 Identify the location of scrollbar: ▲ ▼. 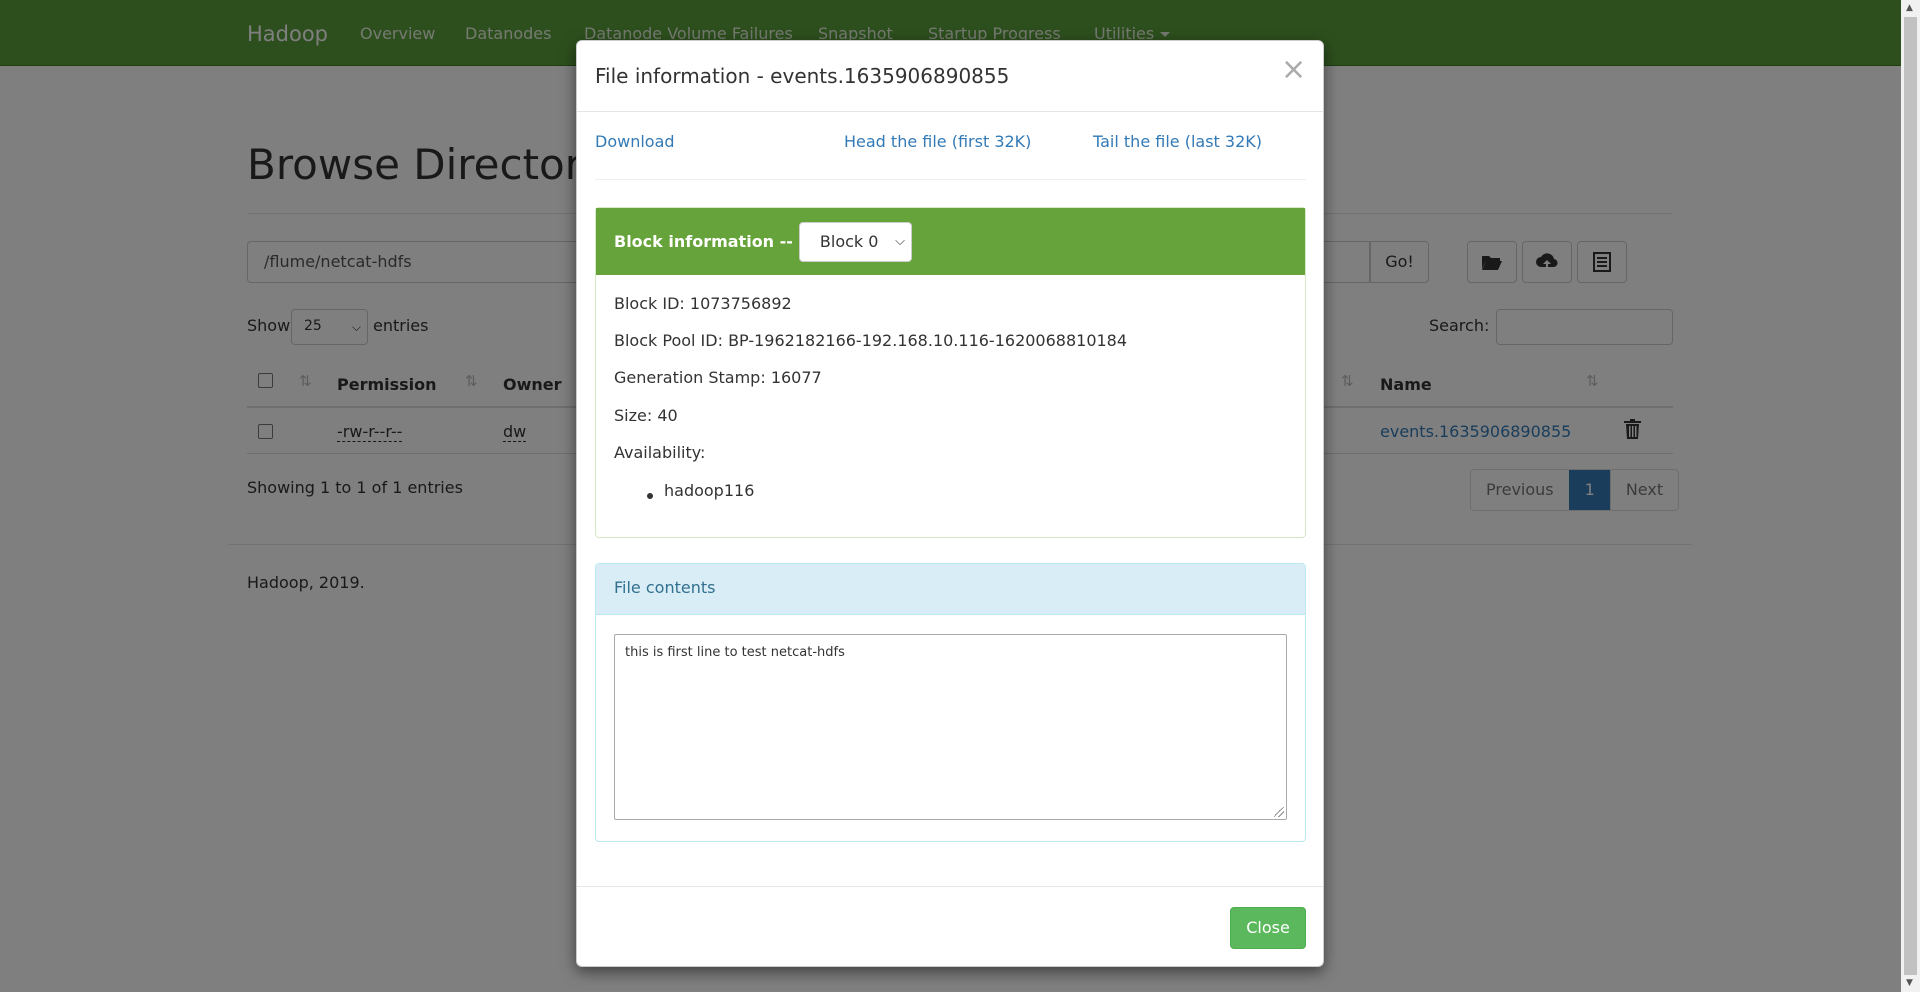
(1910, 496).